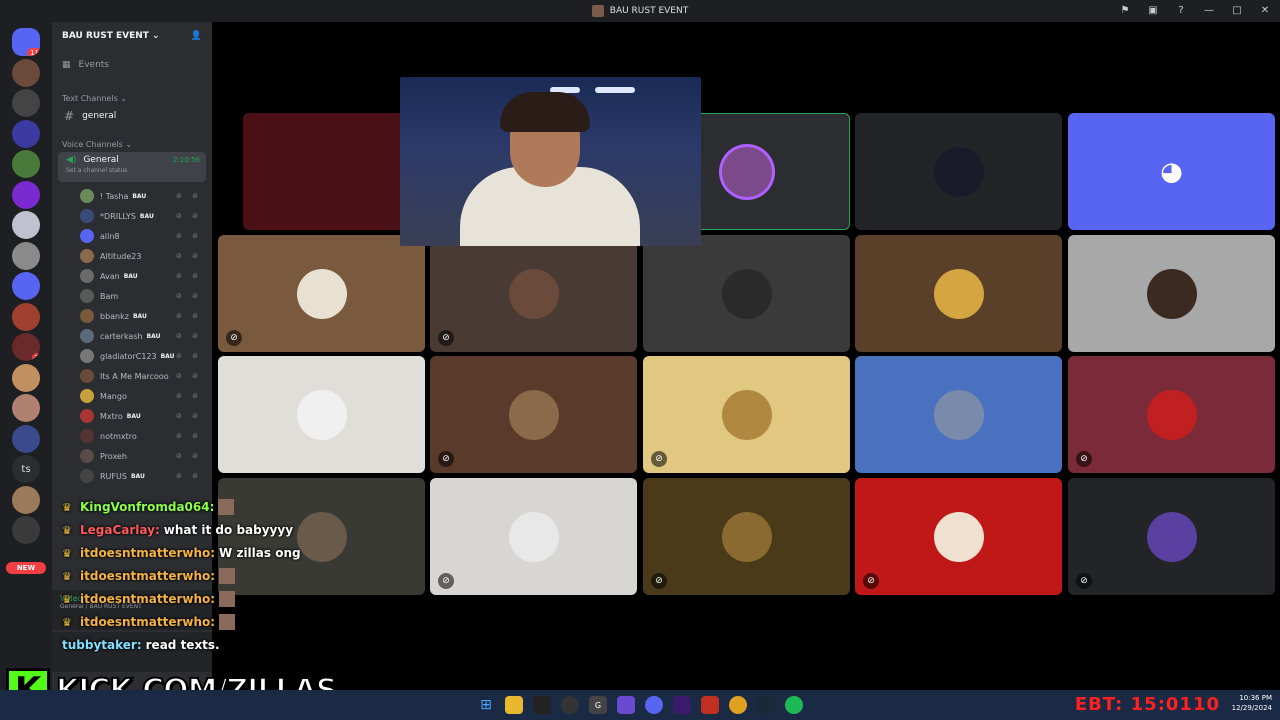  What do you see at coordinates (132, 116) in the screenshot?
I see `channel-general: # general` at bounding box center [132, 116].